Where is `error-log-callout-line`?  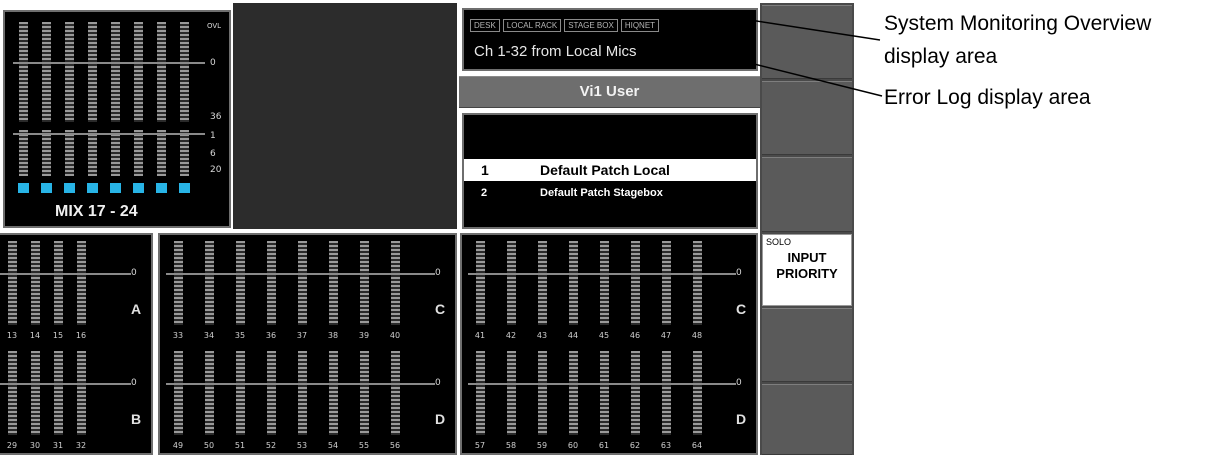 error-log-callout-line is located at coordinates (806, 77).